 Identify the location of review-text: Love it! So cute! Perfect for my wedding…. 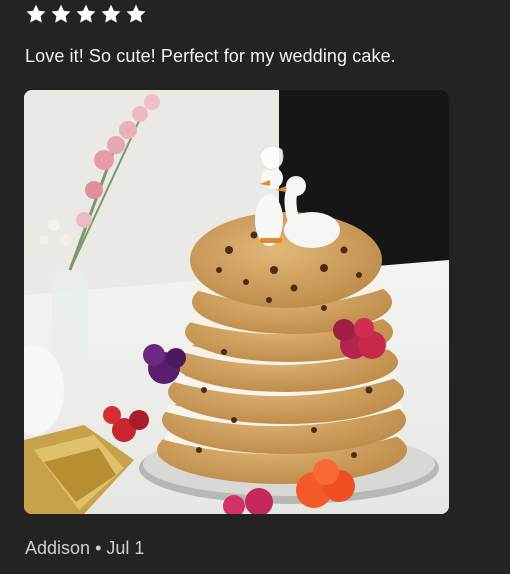
(210, 56).